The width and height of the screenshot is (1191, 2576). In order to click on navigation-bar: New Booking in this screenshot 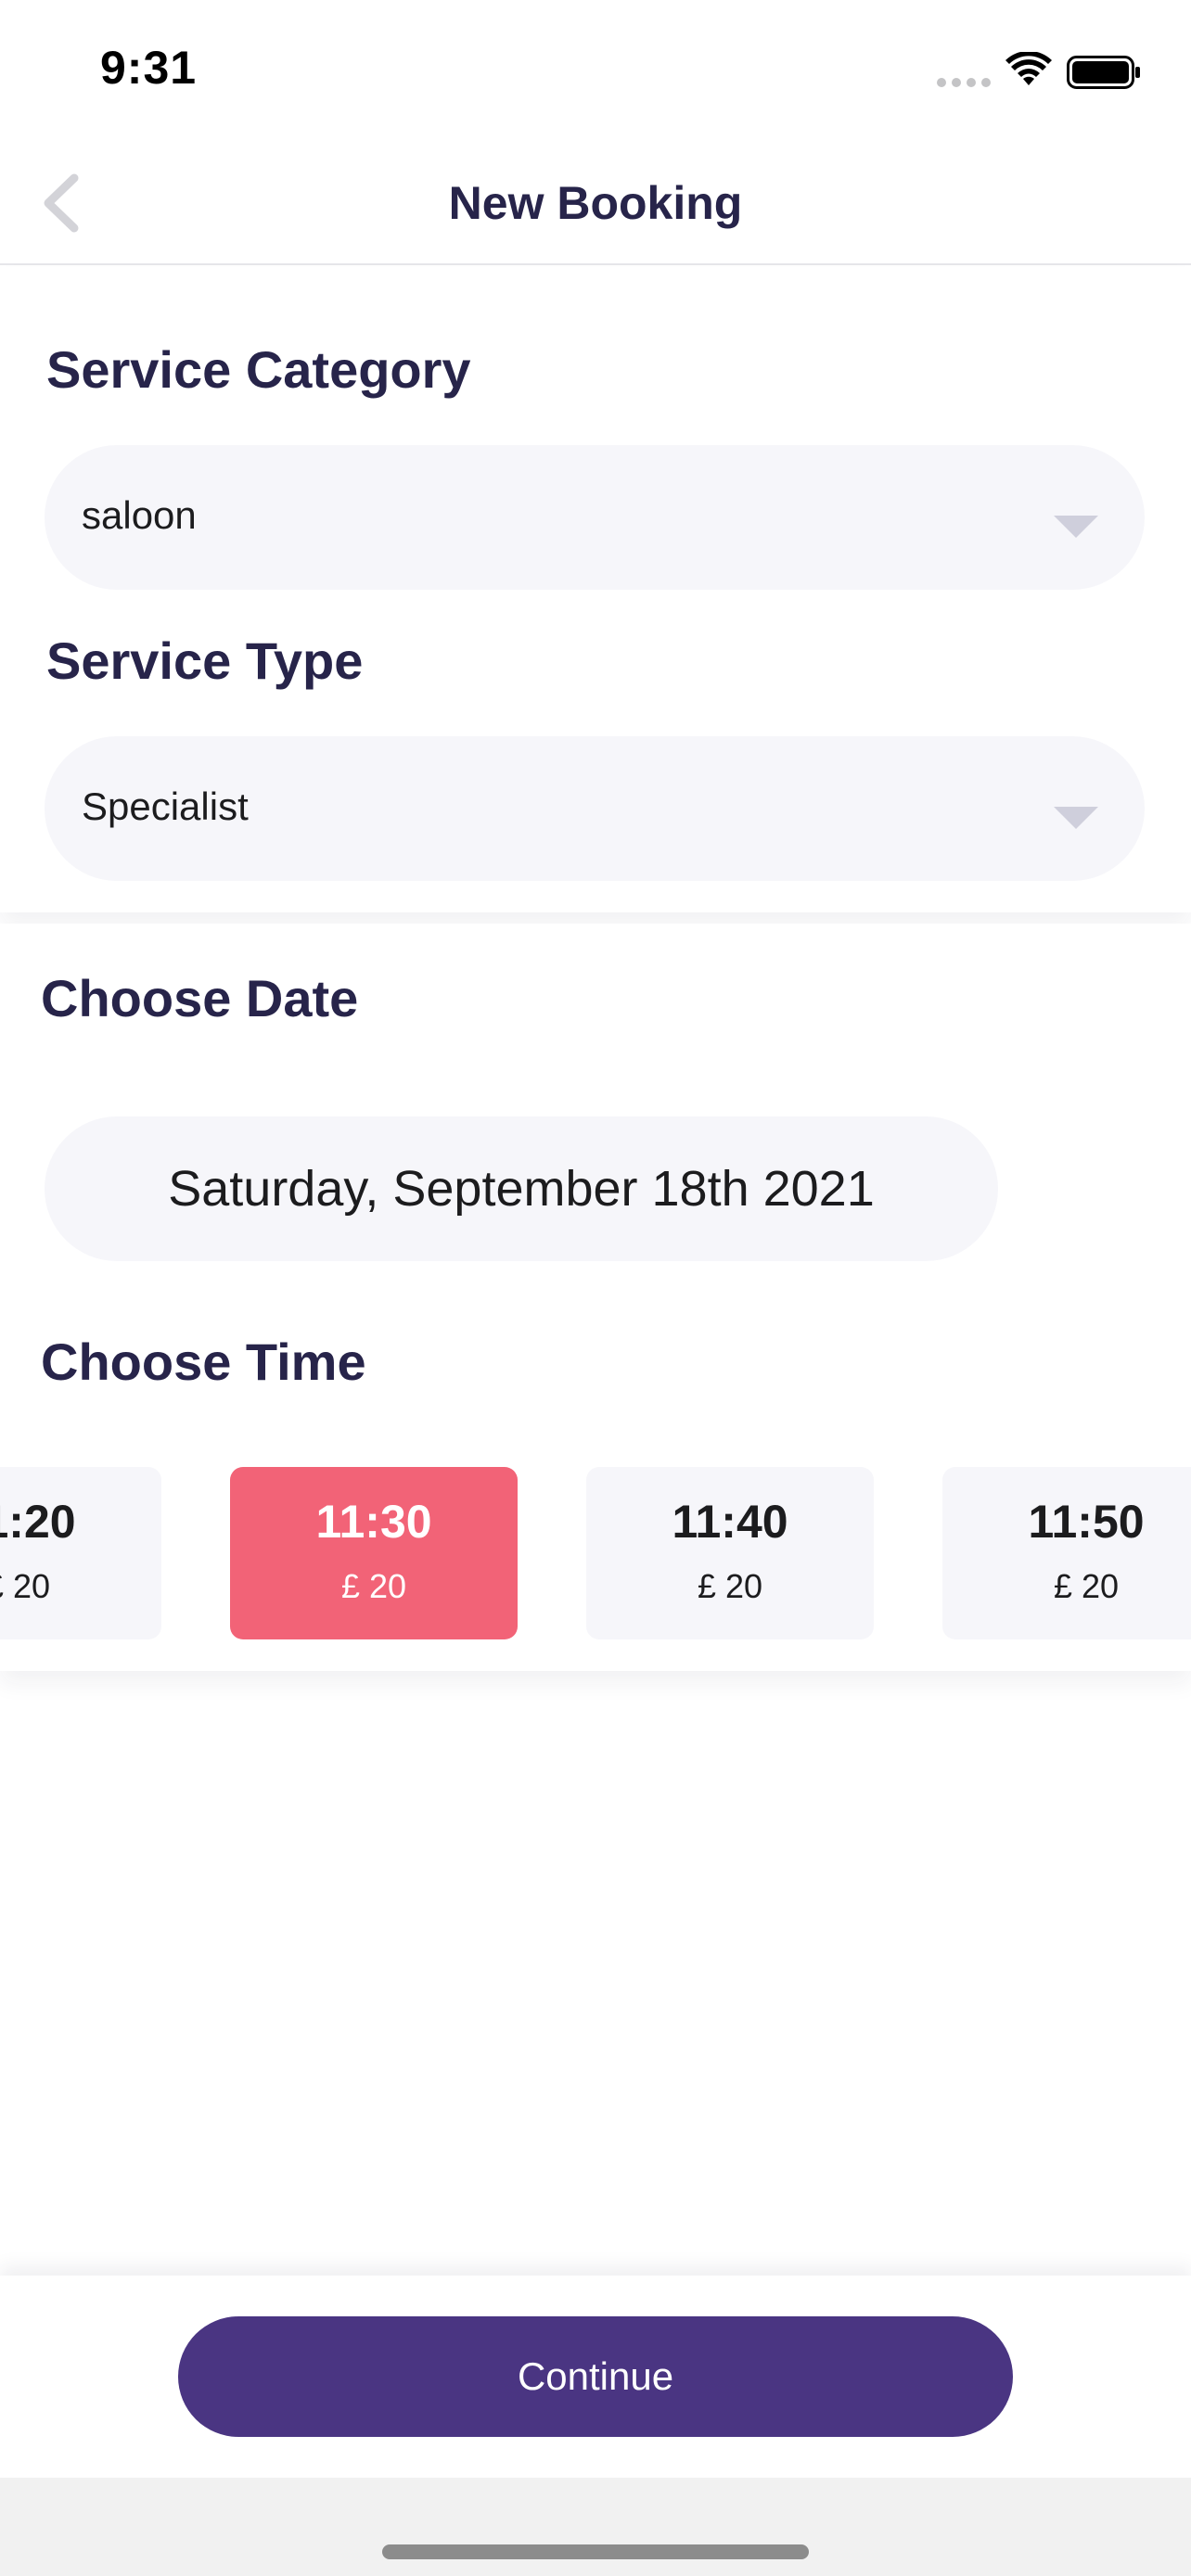, I will do `click(595, 202)`.